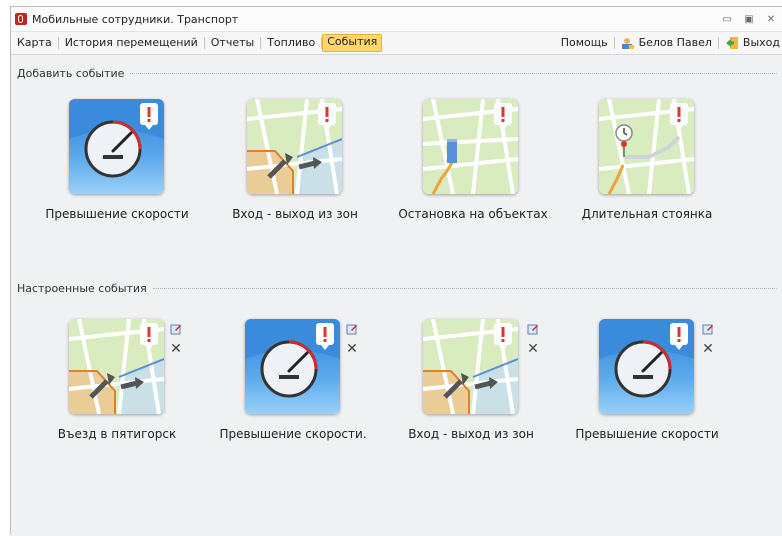 This screenshot has height=536, width=782. I want to click on object-stop-map-icon, so click(470, 146).